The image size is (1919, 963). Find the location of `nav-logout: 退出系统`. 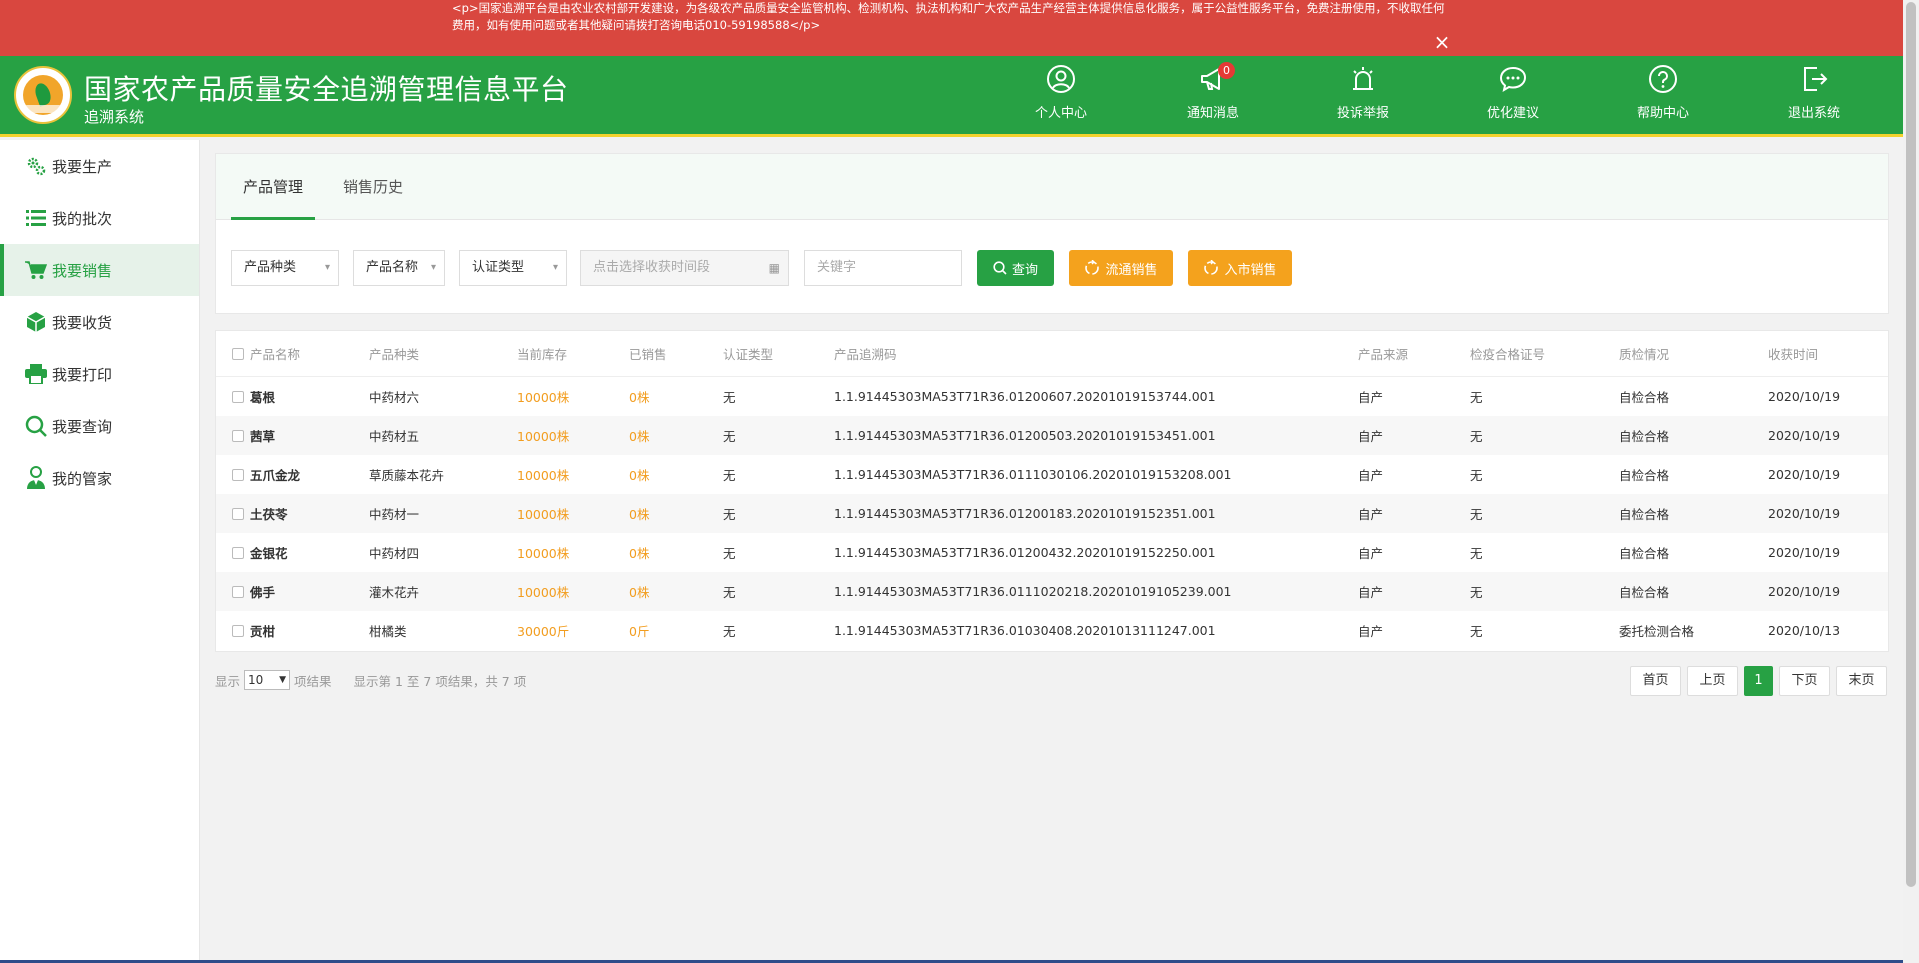

nav-logout: 退出系统 is located at coordinates (1814, 95).